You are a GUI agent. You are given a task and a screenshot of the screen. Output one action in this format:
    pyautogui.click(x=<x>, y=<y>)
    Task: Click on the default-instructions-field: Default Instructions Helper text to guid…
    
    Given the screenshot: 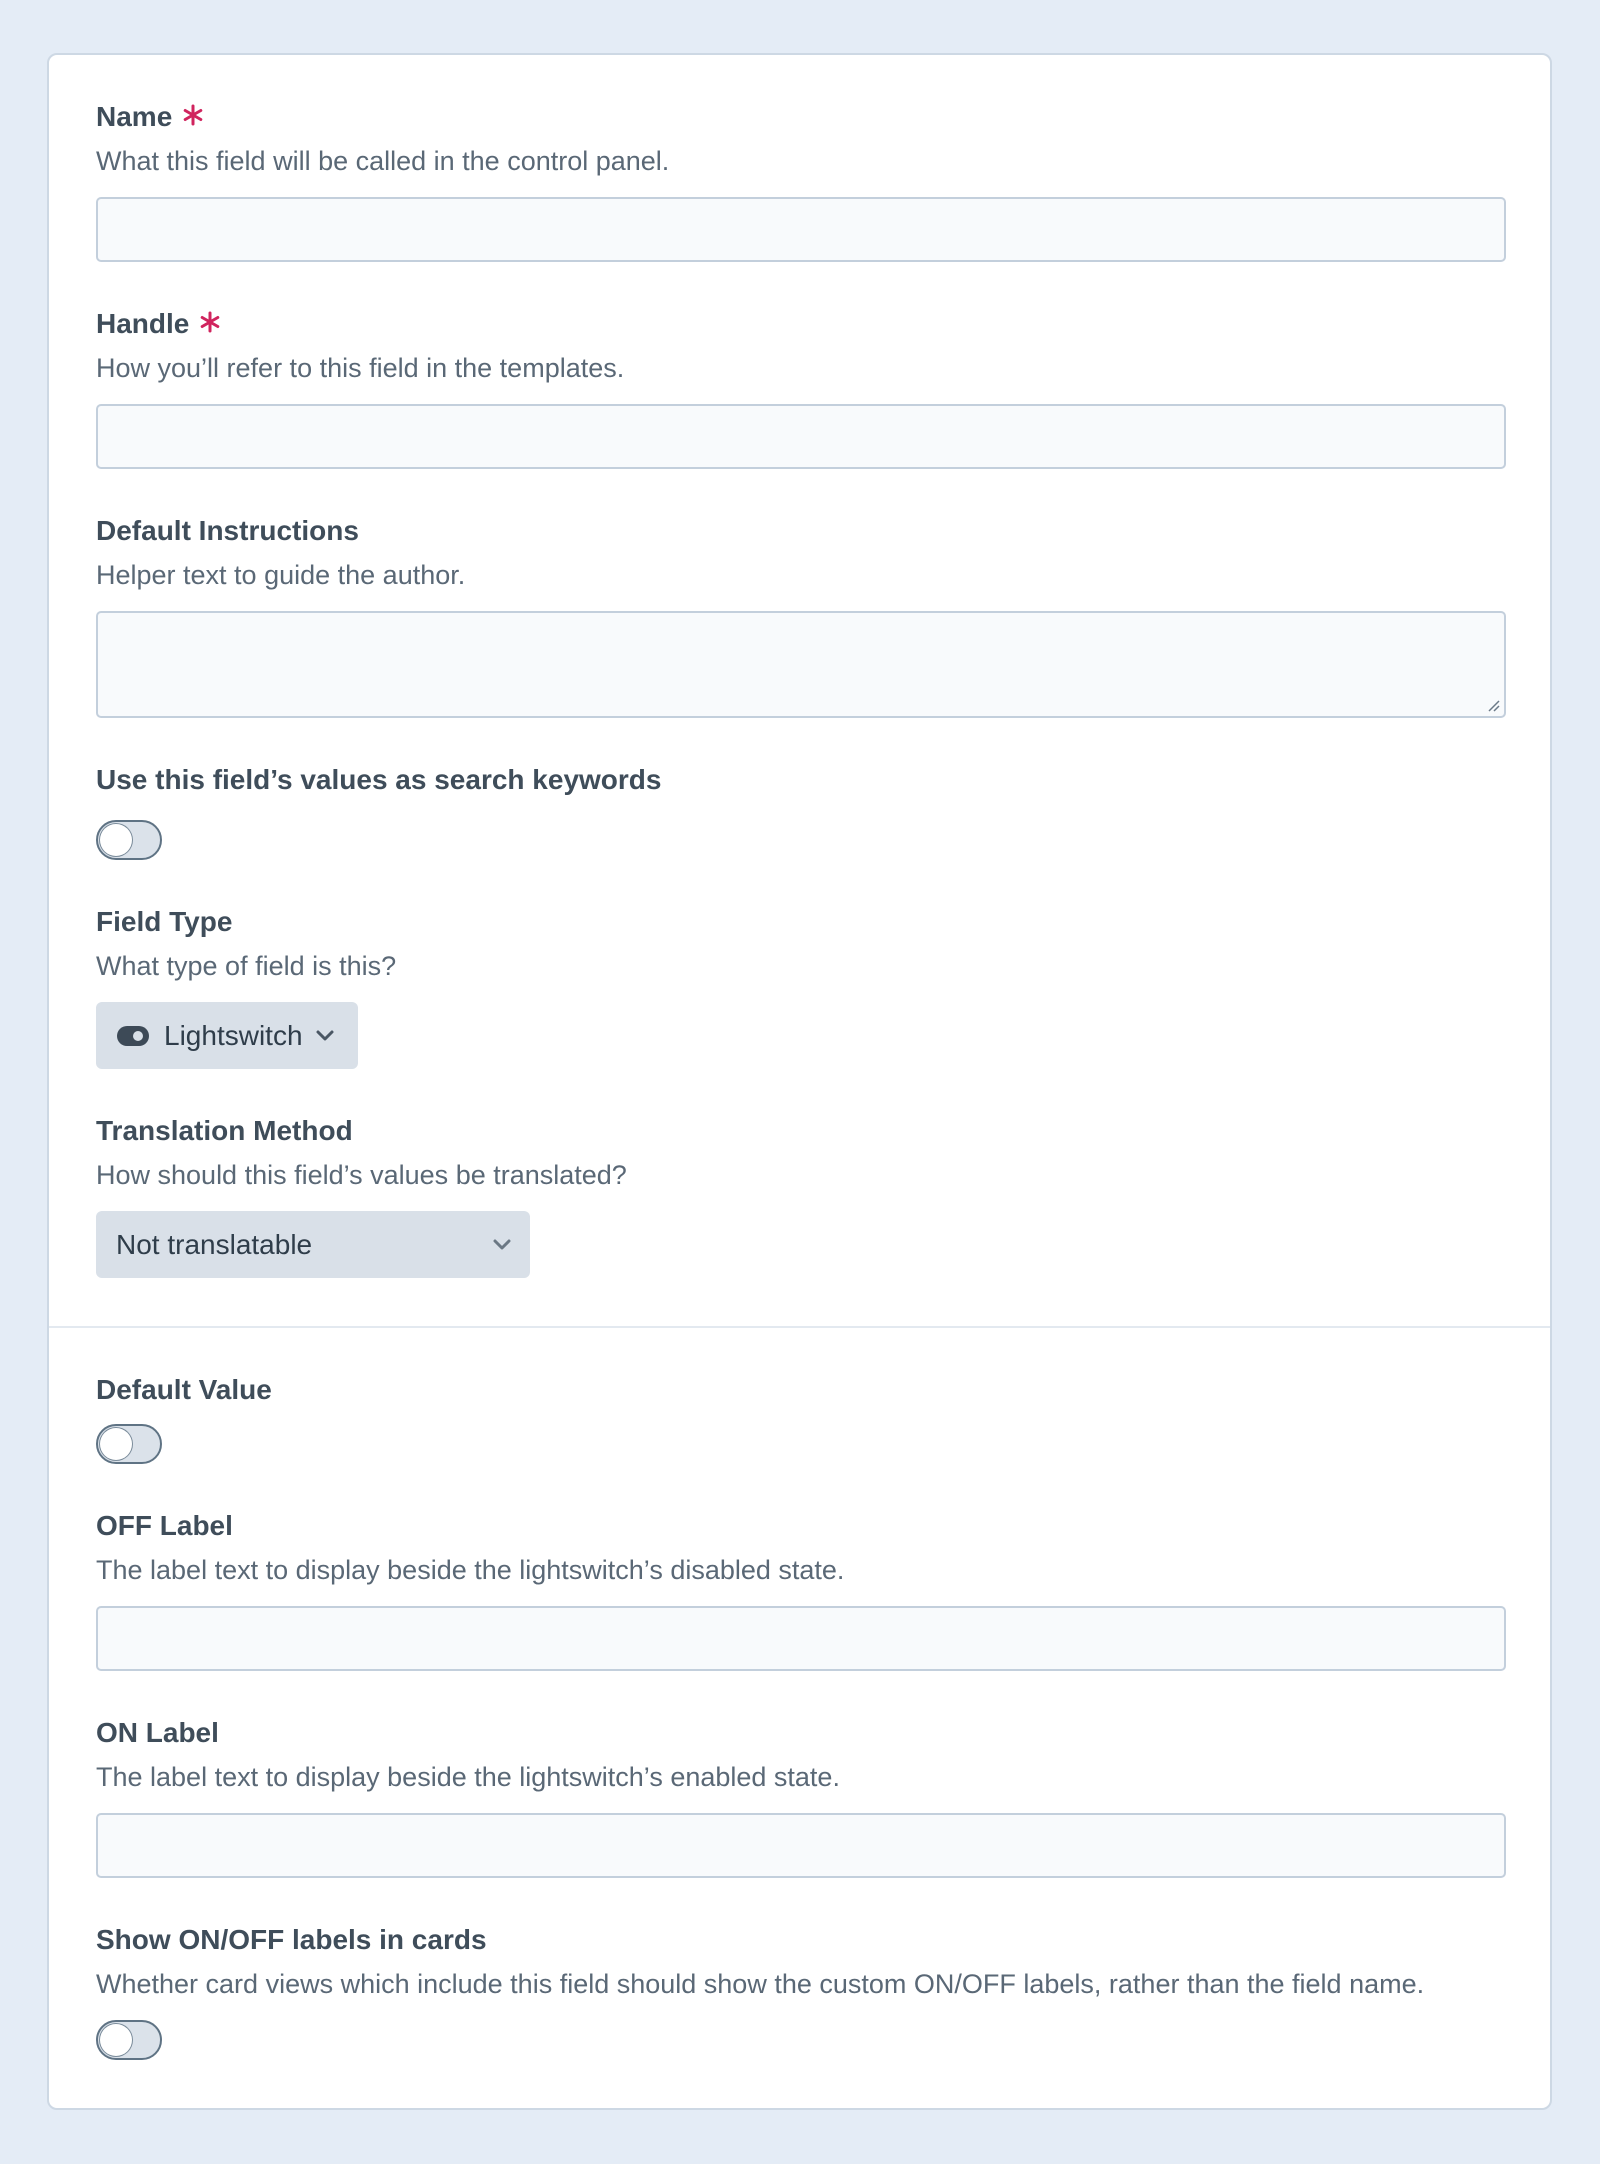 What is the action you would take?
    pyautogui.click(x=801, y=615)
    